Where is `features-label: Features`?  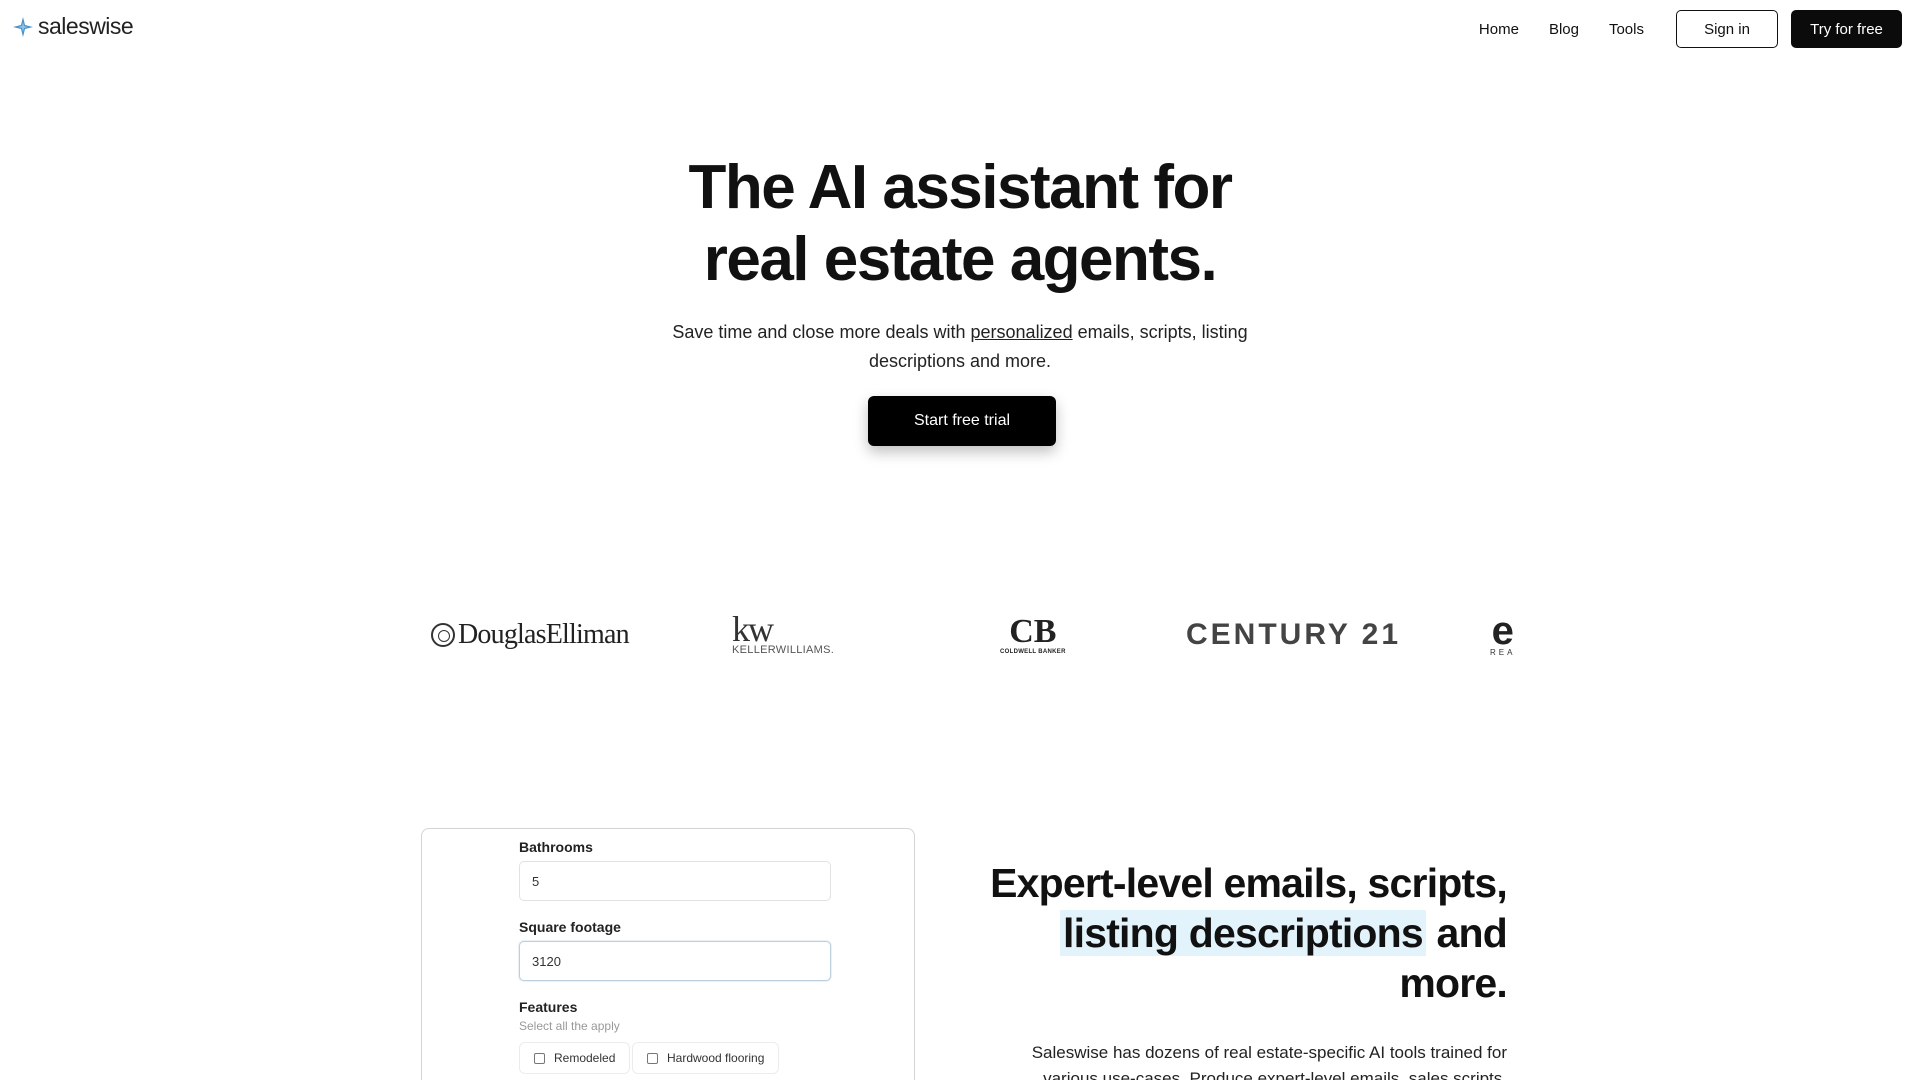 features-label: Features is located at coordinates (548, 1007).